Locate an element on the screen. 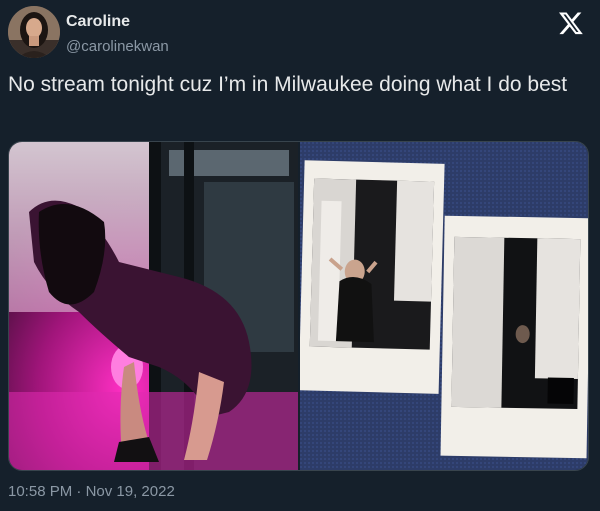 The width and height of the screenshot is (600, 511). author-display-name: Caroline is located at coordinates (117, 22).